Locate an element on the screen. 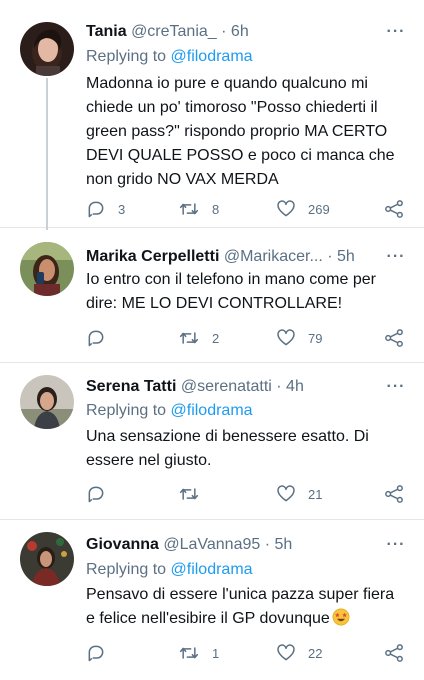  retweet-button is located at coordinates (195, 494).